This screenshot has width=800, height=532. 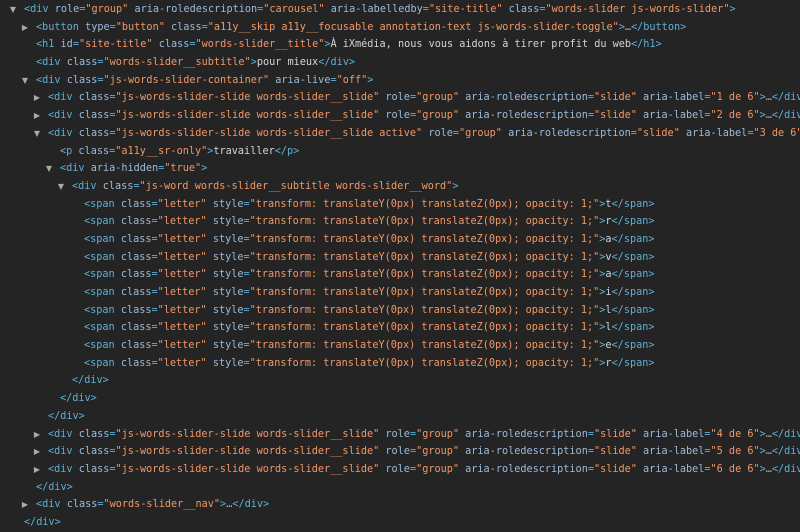 I want to click on attribute-value: "5 de 6", so click(x=735, y=452).